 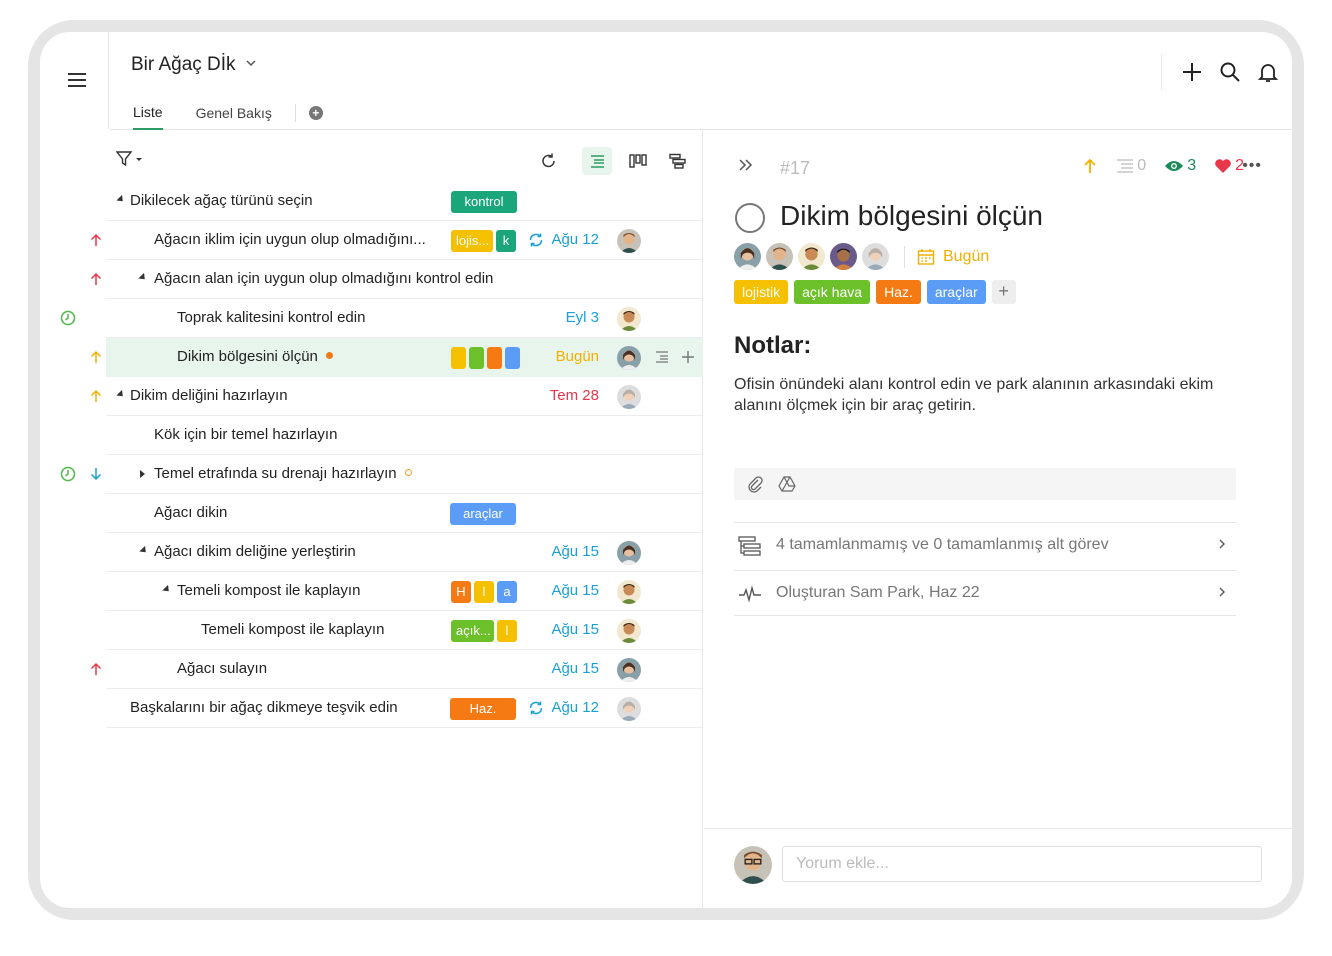 What do you see at coordinates (911, 216) in the screenshot?
I see `task-detail-title: Dikim bölgesini ölçün` at bounding box center [911, 216].